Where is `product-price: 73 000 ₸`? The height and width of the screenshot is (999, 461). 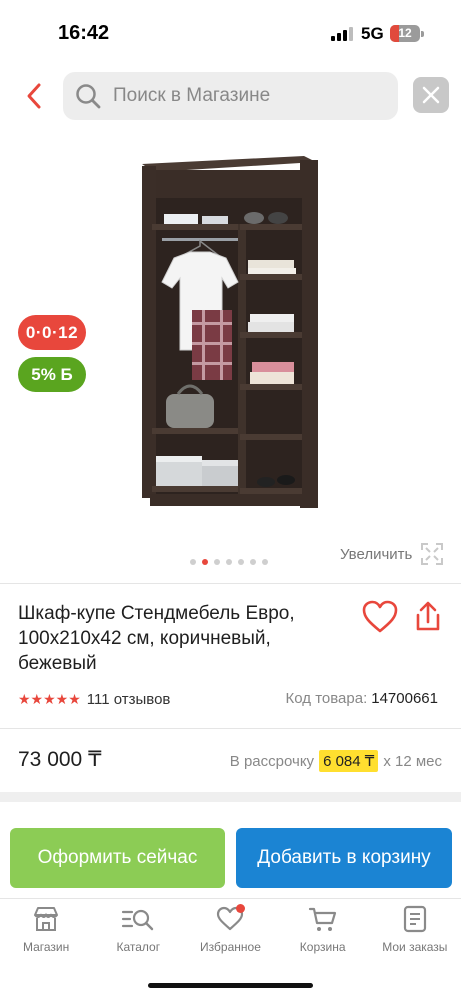
product-price: 73 000 ₸ is located at coordinates (60, 759).